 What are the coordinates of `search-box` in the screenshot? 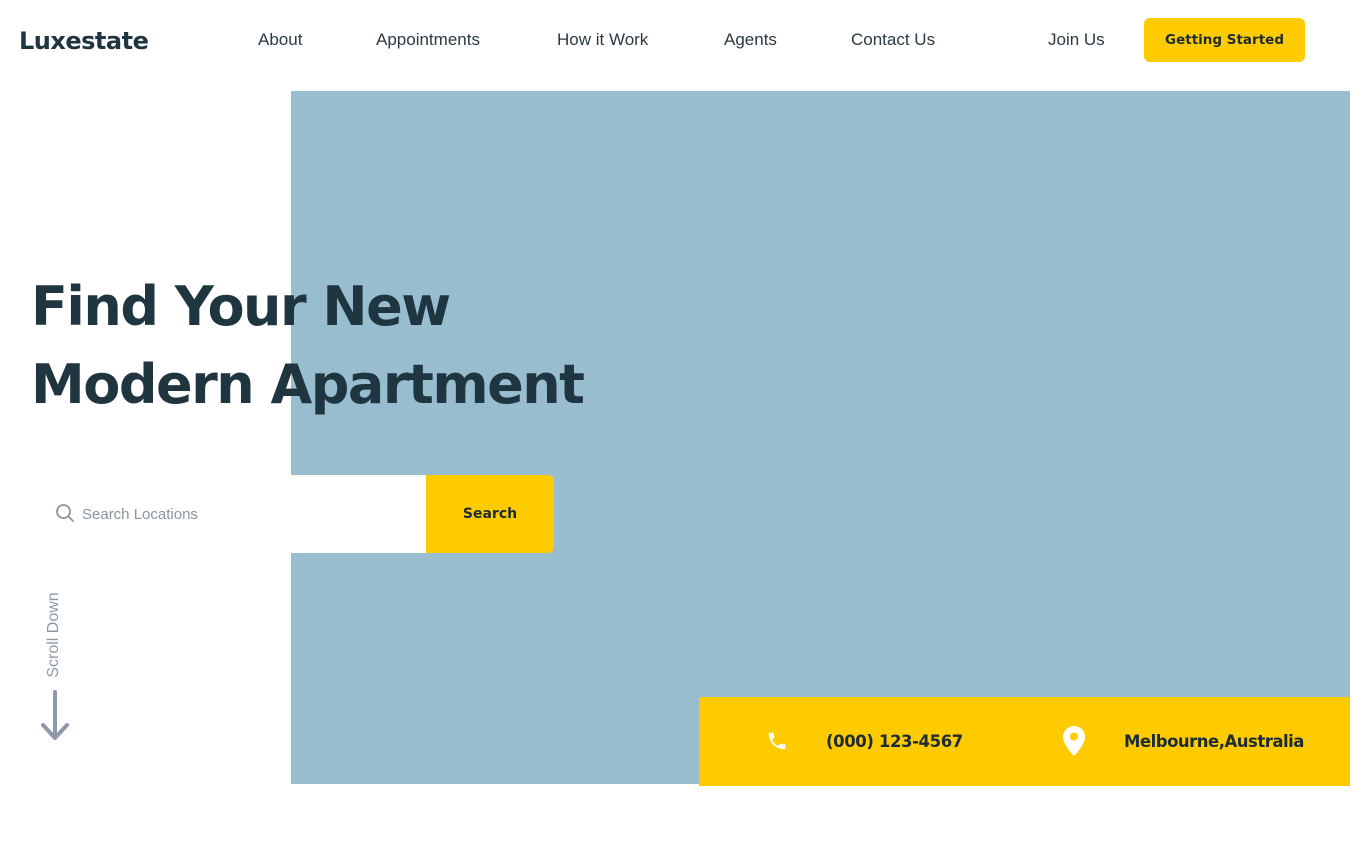 It's located at (228, 514).